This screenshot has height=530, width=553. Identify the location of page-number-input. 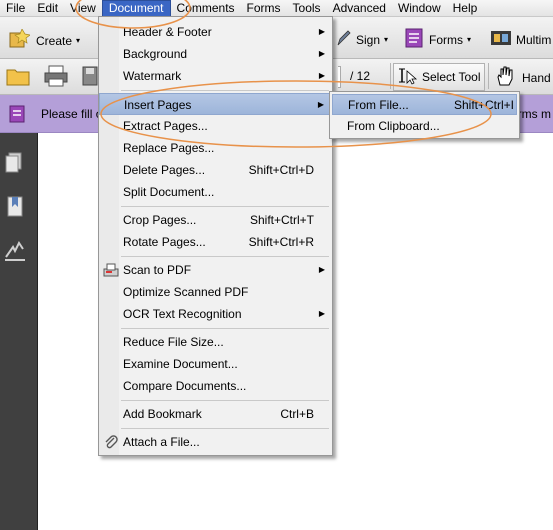
(339, 77).